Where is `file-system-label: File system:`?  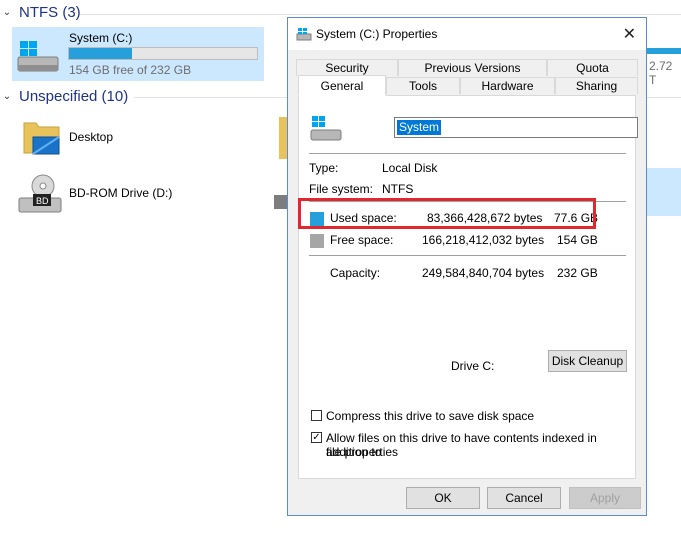
file-system-label: File system: is located at coordinates (341, 189).